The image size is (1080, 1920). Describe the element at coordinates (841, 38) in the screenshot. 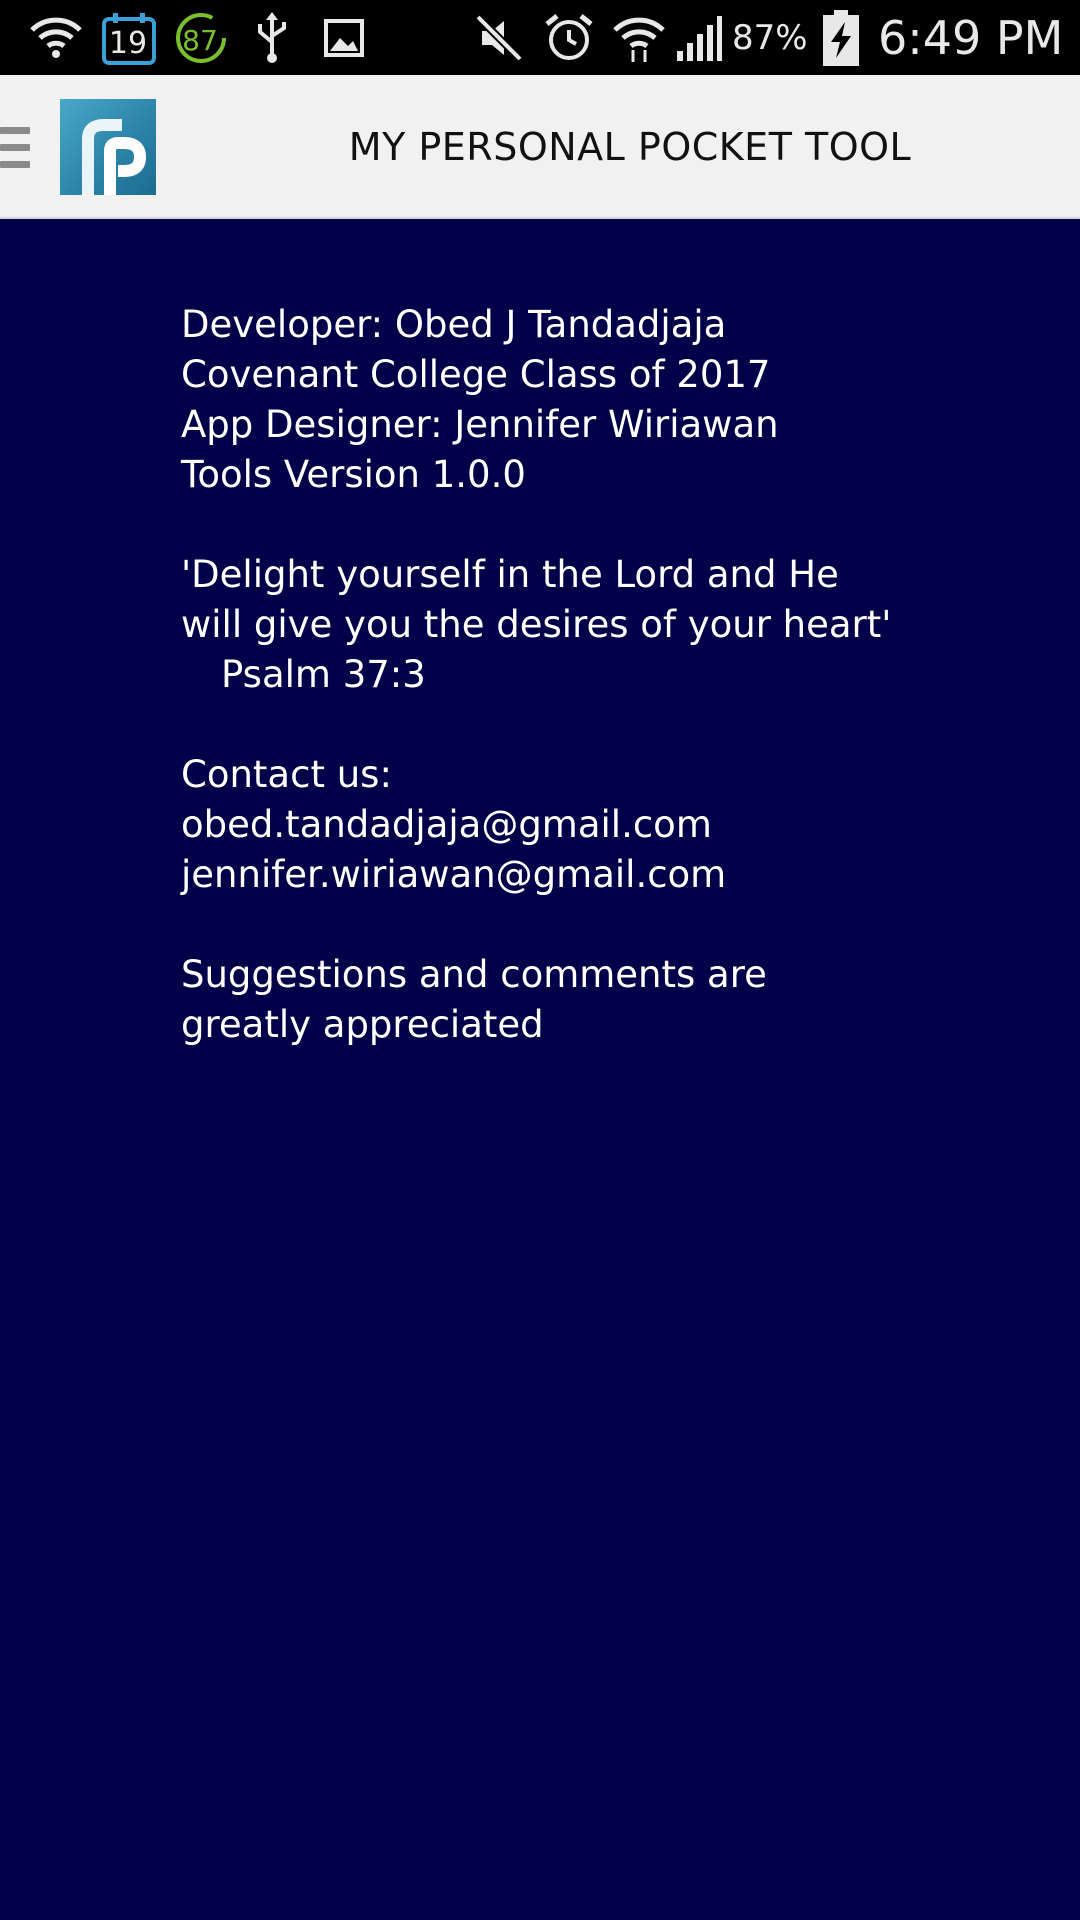

I see `battery-charging-icon` at that location.